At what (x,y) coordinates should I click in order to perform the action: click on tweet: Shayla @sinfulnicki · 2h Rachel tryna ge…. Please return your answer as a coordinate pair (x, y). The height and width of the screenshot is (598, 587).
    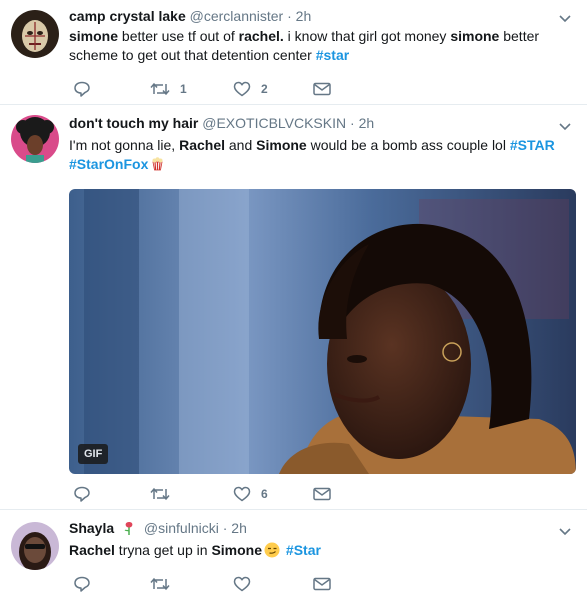
    Looking at the image, I should click on (293, 554).